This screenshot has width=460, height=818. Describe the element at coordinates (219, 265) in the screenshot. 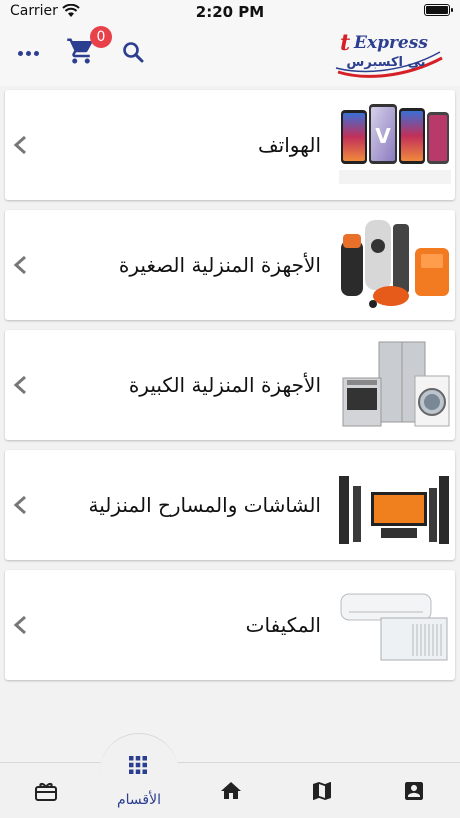

I see `category-label: الأجهزة المنزلية الصغيرة` at that location.